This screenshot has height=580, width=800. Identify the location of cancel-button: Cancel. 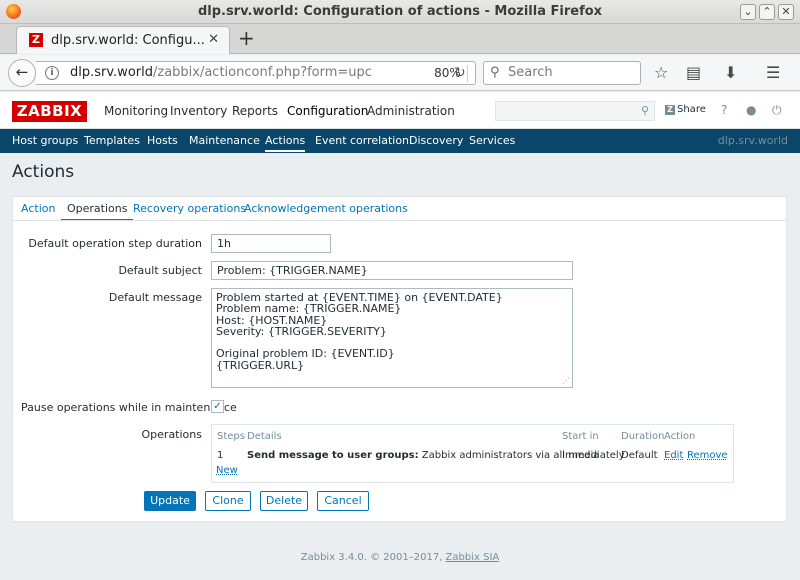
(343, 501).